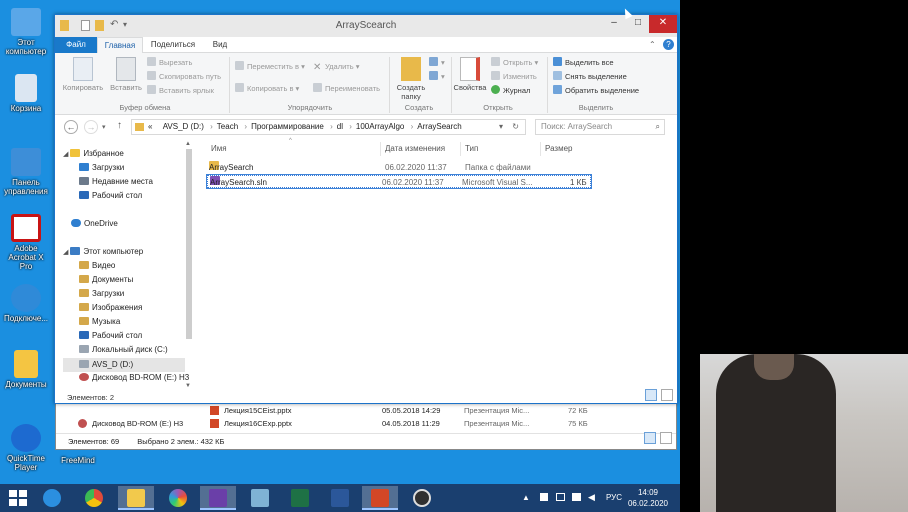  Describe the element at coordinates (227, 126) in the screenshot. I see `breadcrumb-item: Teach` at that location.